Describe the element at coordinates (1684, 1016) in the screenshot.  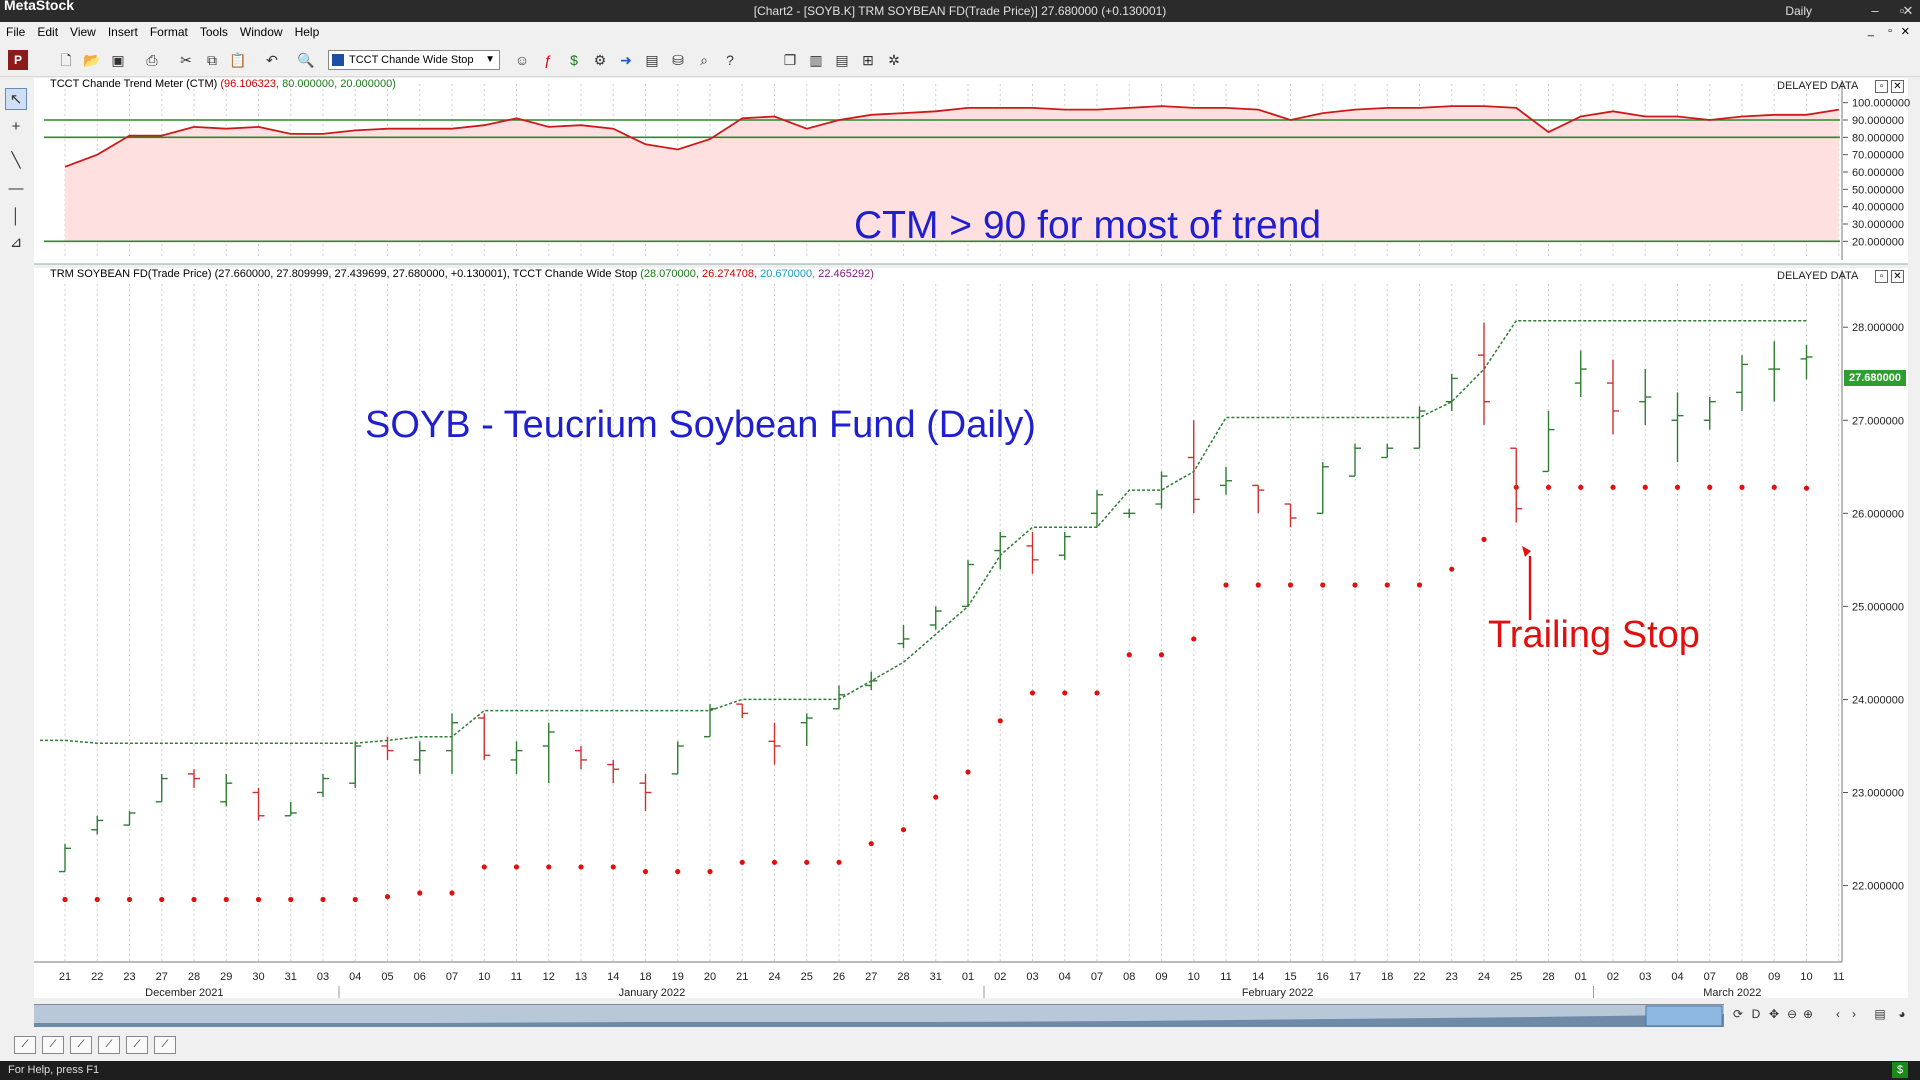
I see `scroll-thumb` at that location.